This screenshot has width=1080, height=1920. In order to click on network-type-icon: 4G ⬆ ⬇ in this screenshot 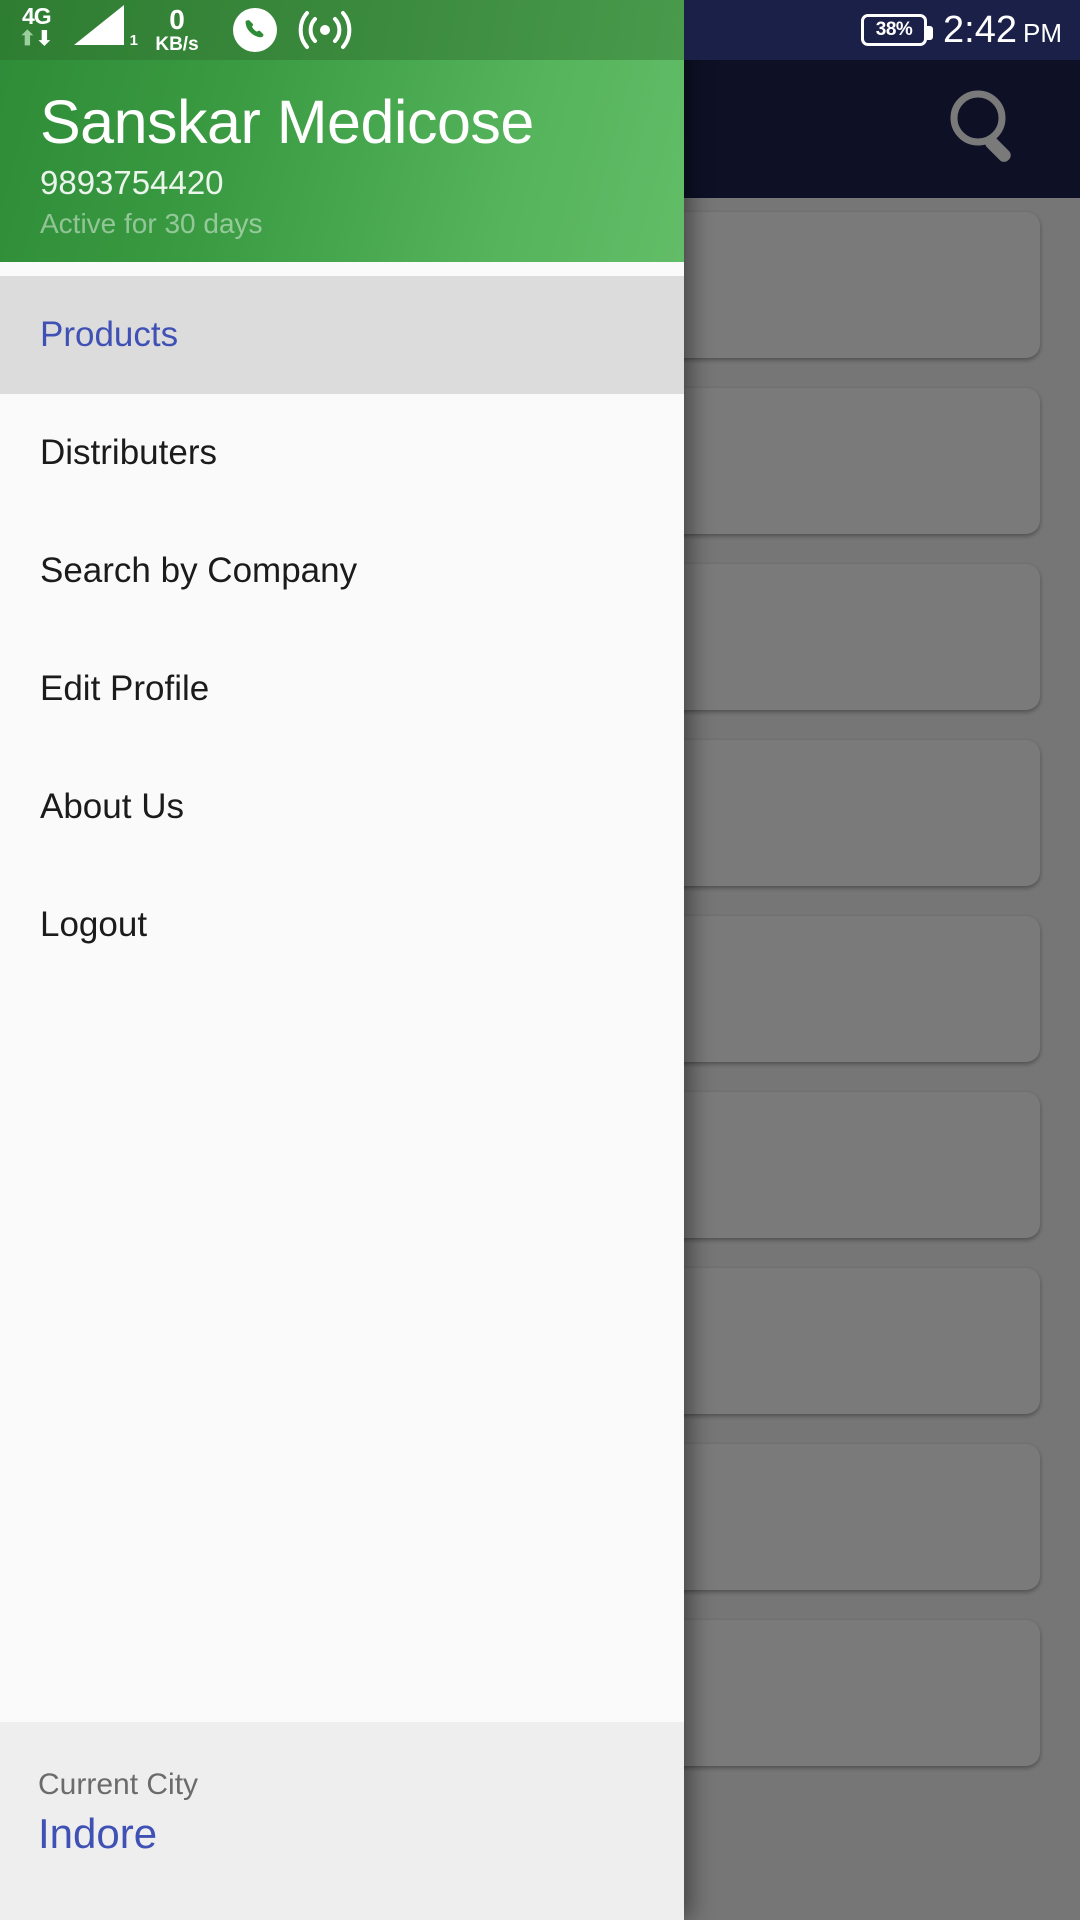, I will do `click(44, 28)`.